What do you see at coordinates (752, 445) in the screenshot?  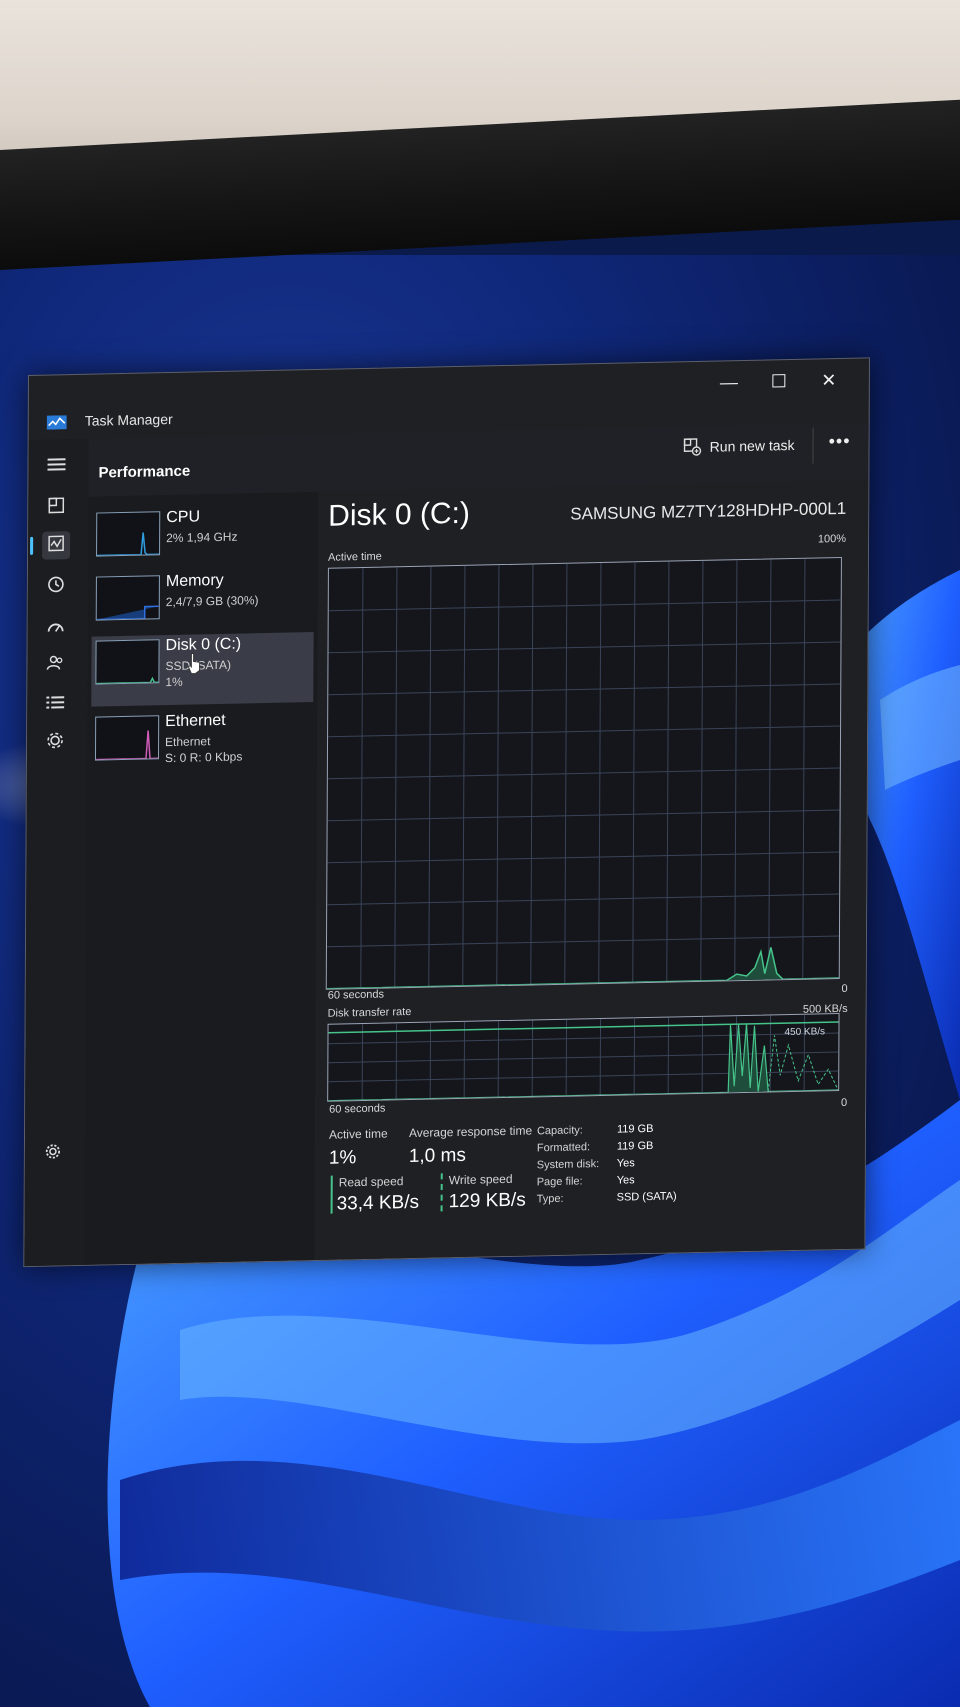 I see `run-new-task-label: Run new task` at bounding box center [752, 445].